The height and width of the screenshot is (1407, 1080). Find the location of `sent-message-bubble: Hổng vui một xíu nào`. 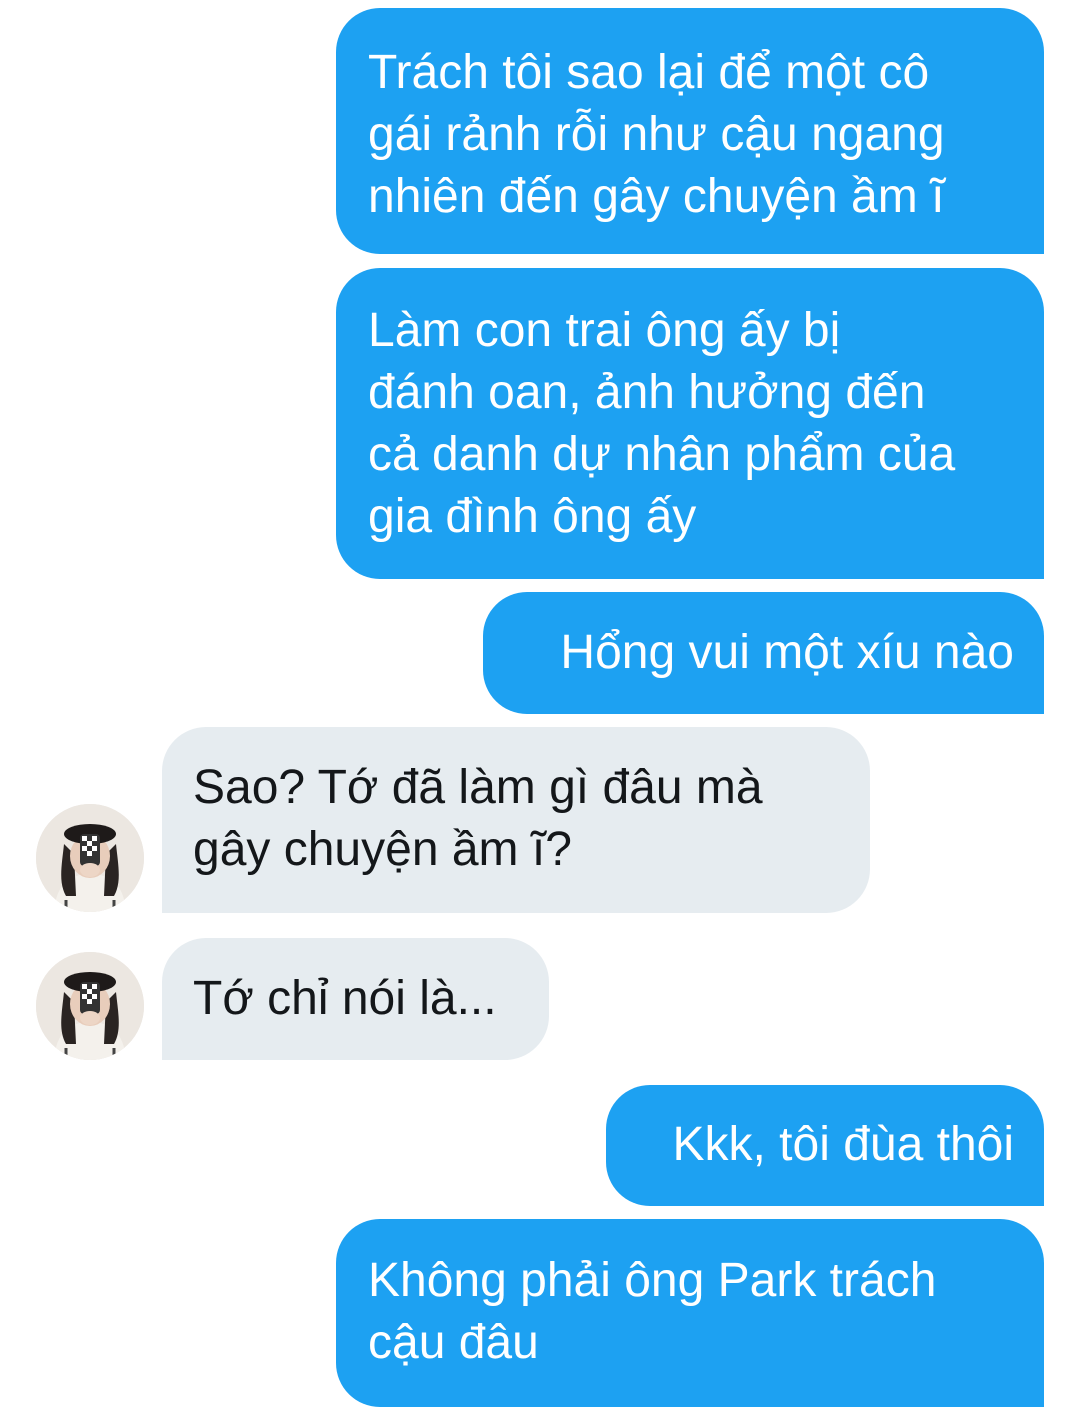

sent-message-bubble: Hổng vui một xíu nào is located at coordinates (763, 653).